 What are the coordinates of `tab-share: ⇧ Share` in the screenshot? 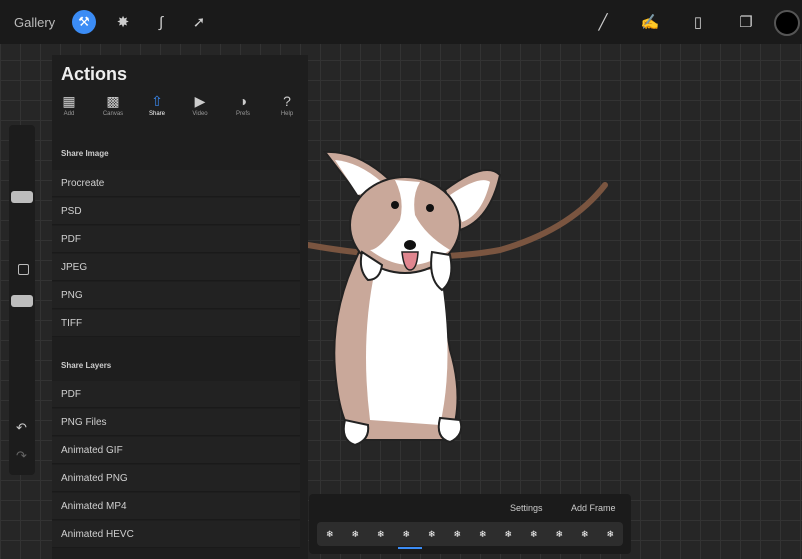 It's located at (157, 105).